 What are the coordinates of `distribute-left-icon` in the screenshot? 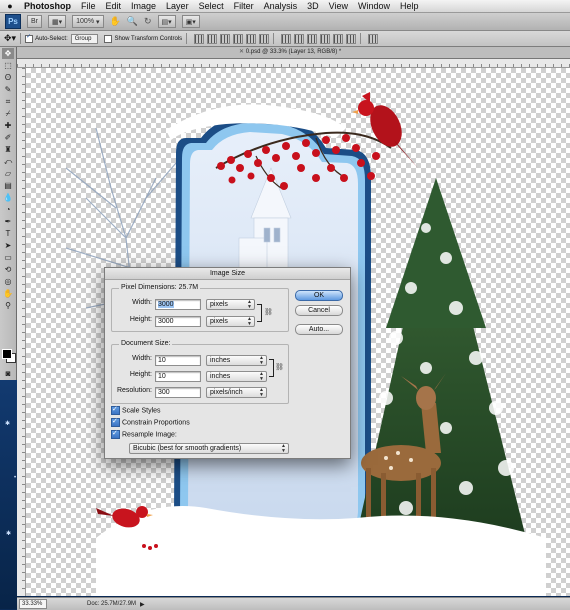 It's located at (325, 38).